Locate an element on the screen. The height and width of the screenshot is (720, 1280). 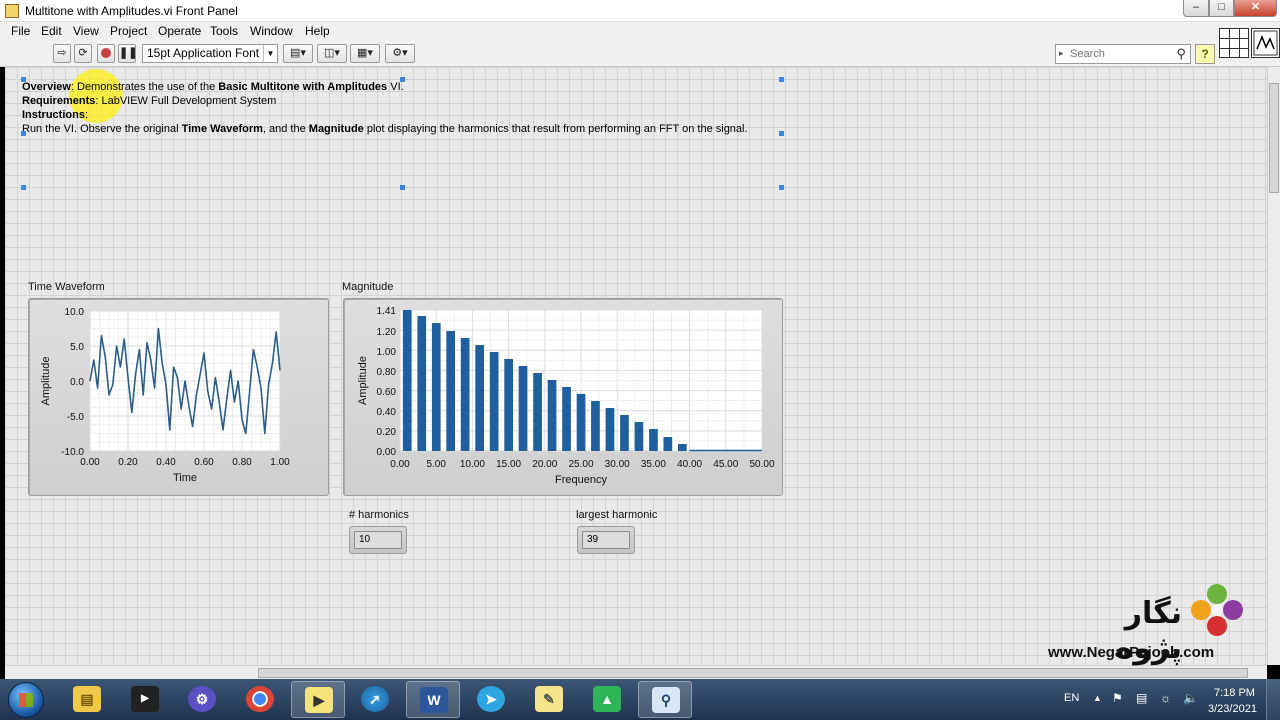
taskbar-explorer: ▤ is located at coordinates (87, 699).